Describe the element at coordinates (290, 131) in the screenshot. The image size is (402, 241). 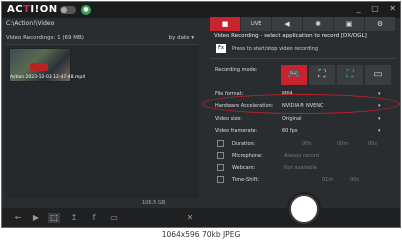
I see `framerate-select: 60 fps` at that location.